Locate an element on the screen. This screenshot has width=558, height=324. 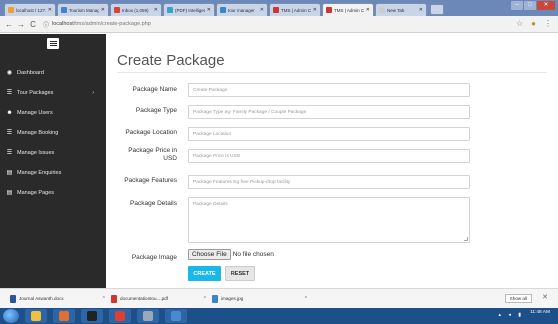
close-downloads-icon: ✕ is located at coordinates (545, 297).